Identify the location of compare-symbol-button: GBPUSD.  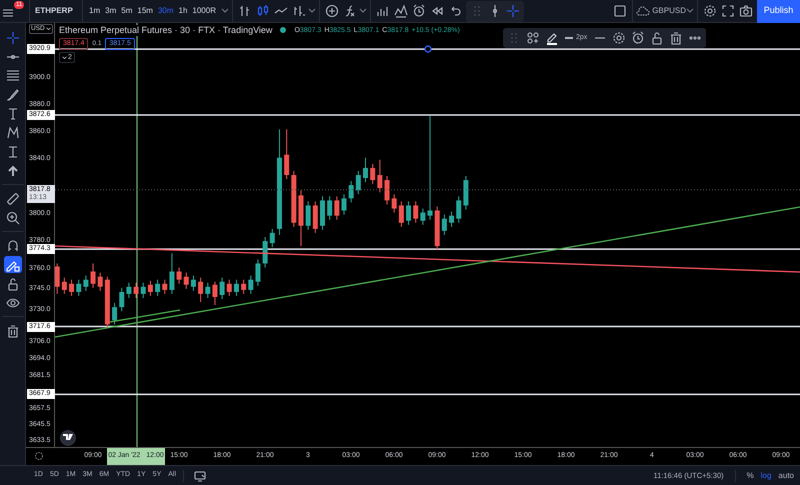
(661, 11).